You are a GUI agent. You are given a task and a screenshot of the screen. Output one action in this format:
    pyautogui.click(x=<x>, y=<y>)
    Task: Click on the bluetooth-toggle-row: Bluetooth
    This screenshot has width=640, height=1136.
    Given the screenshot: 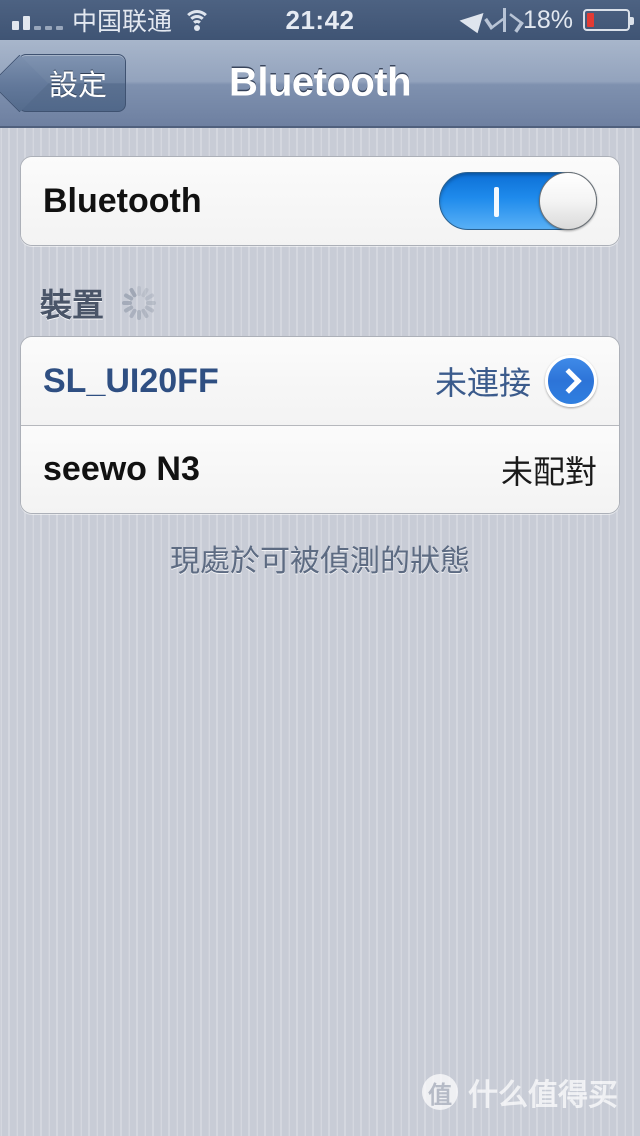 What is the action you would take?
    pyautogui.click(x=320, y=201)
    